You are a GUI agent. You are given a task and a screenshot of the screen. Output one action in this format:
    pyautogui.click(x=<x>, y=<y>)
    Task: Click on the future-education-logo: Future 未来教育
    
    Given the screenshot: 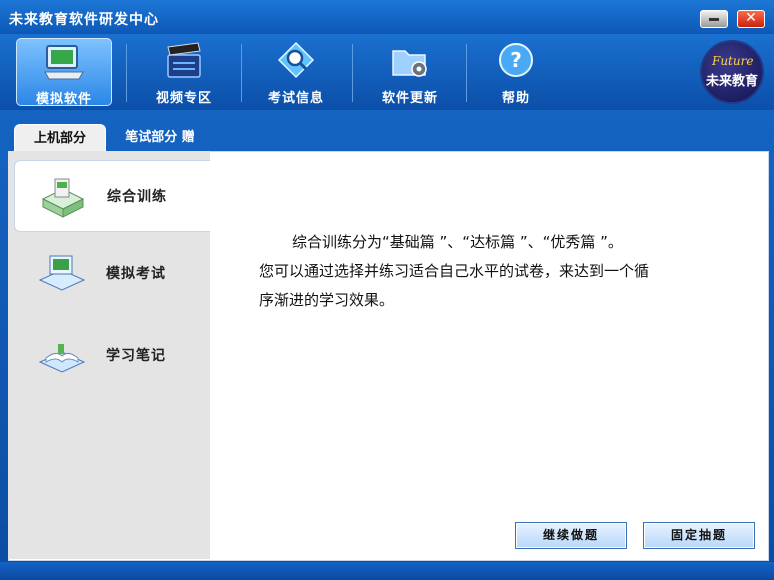 What is the action you would take?
    pyautogui.click(x=732, y=72)
    